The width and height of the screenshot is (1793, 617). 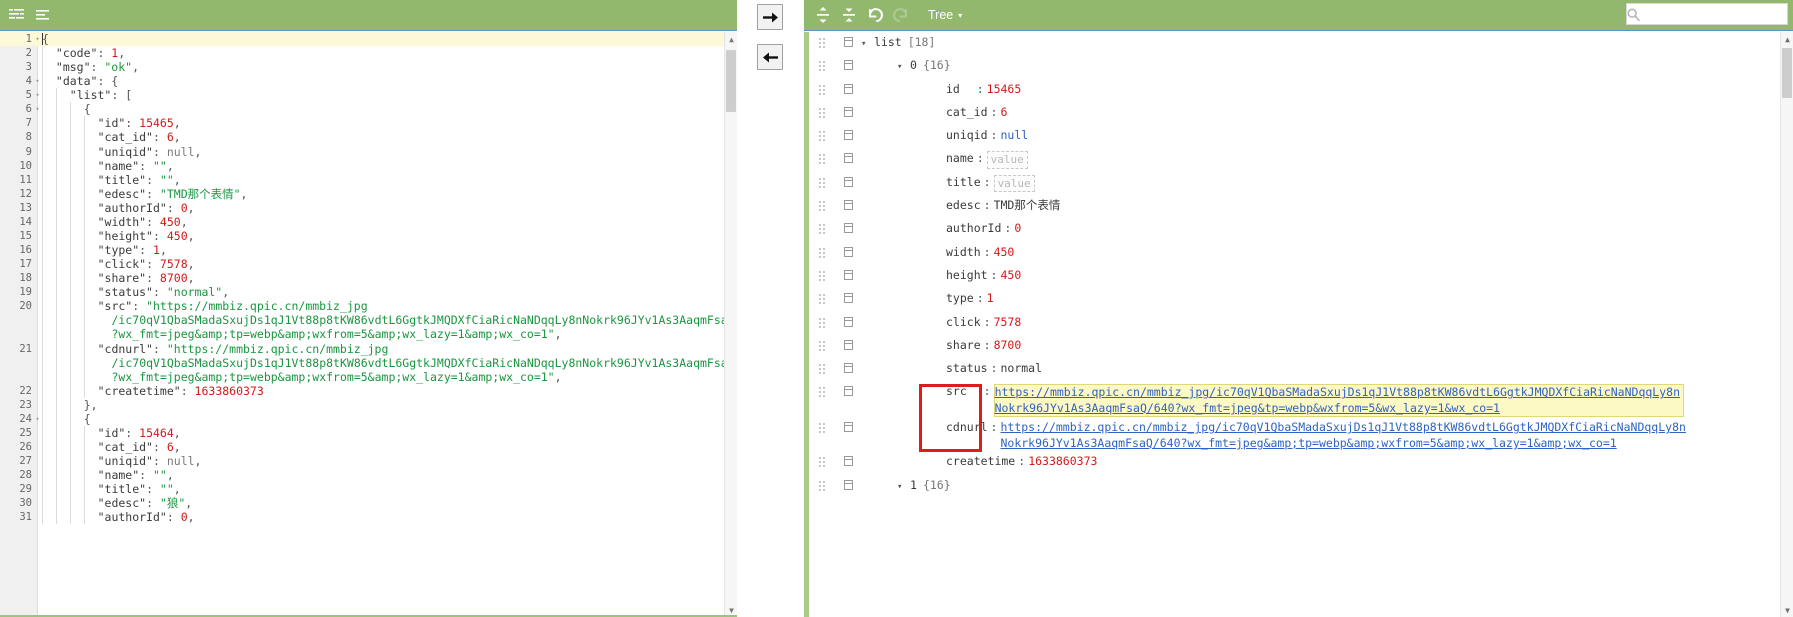 What do you see at coordinates (1294, 299) in the screenshot?
I see `tree-row: type:1` at bounding box center [1294, 299].